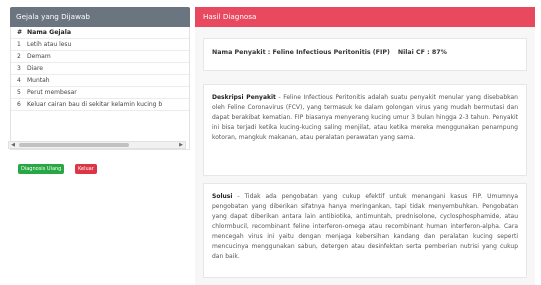  Describe the element at coordinates (49, 32) in the screenshot. I see `column-header-name: Nama Gejala` at that location.